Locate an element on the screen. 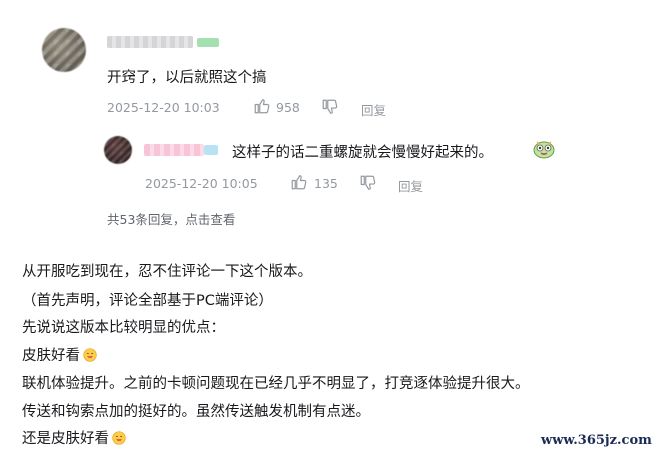 The width and height of the screenshot is (672, 460). replier-avatar is located at coordinates (118, 150).